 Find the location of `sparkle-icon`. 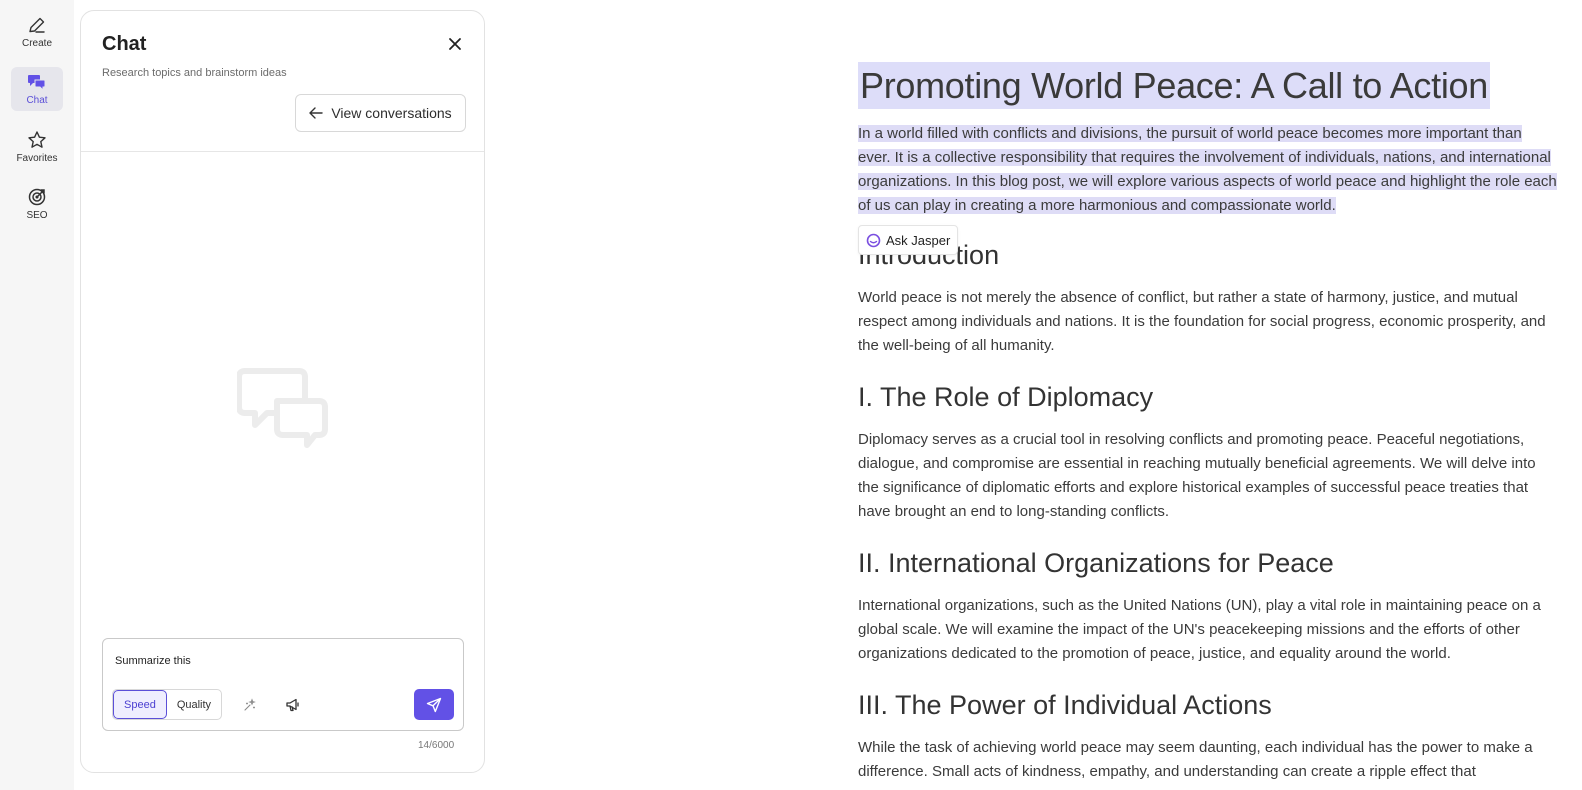

sparkle-icon is located at coordinates (250, 704).